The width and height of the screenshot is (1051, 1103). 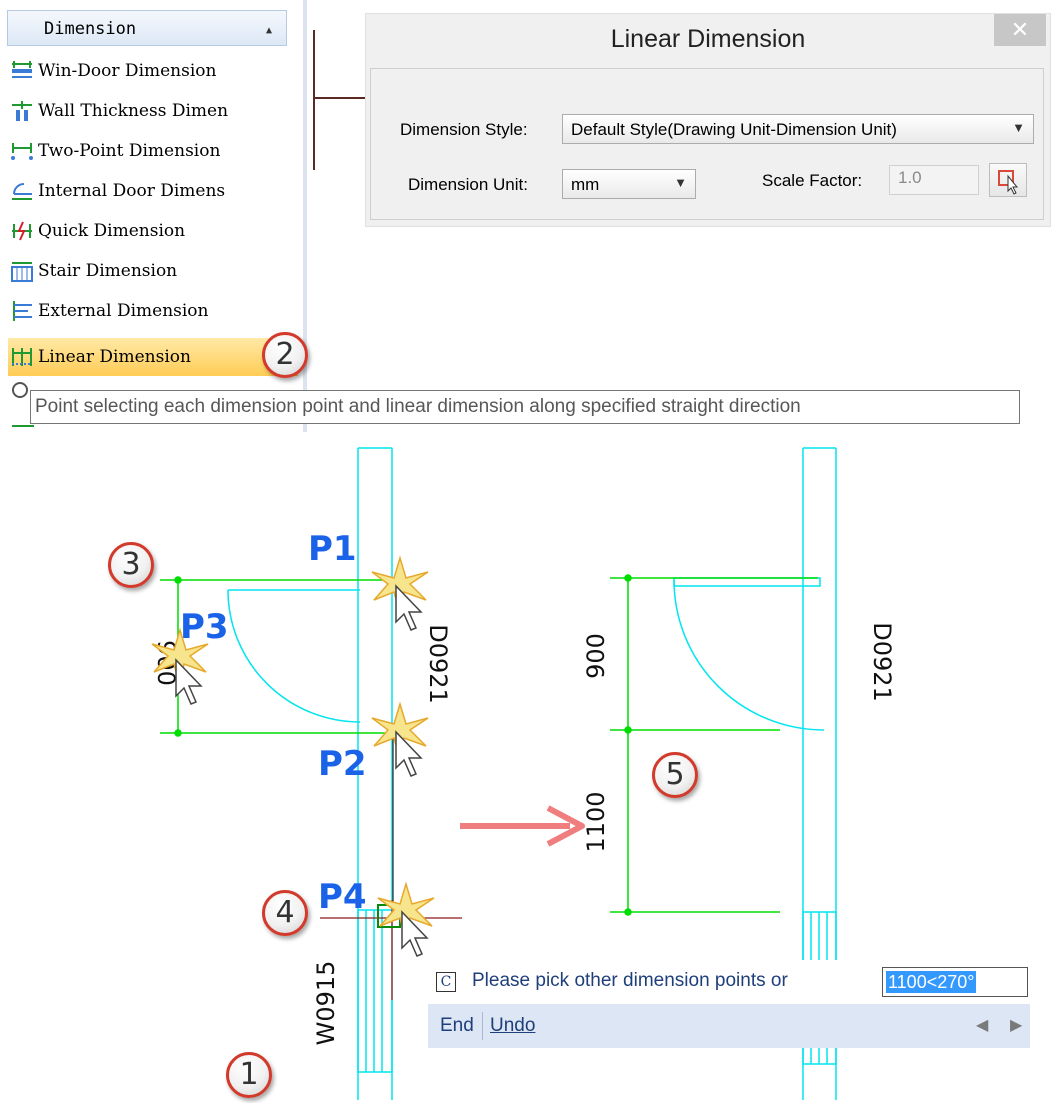 I want to click on pick-cursor-p4, so click(x=406, y=919).